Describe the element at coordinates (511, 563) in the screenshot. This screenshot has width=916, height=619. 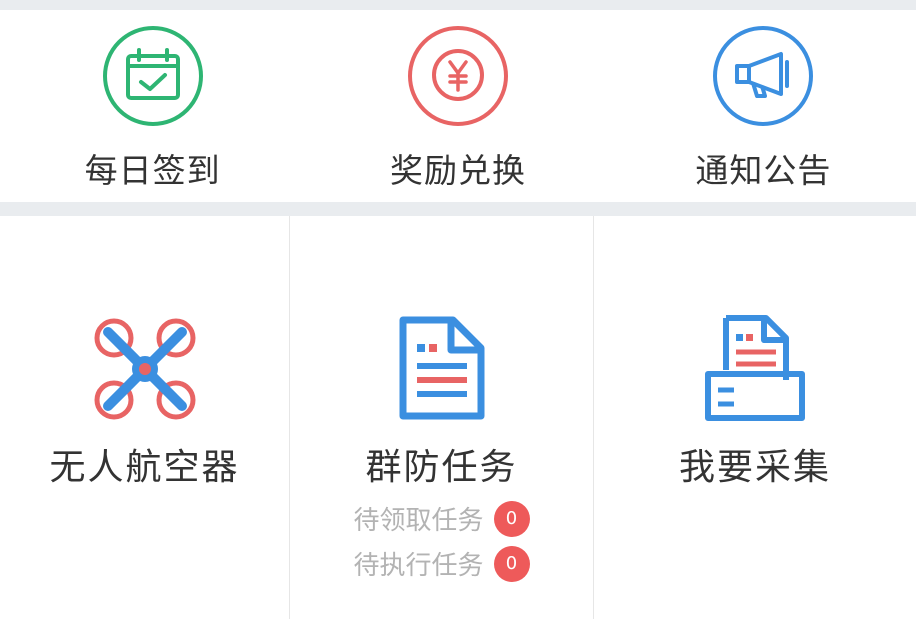
I see `pending-execute-count-badge: 0` at that location.